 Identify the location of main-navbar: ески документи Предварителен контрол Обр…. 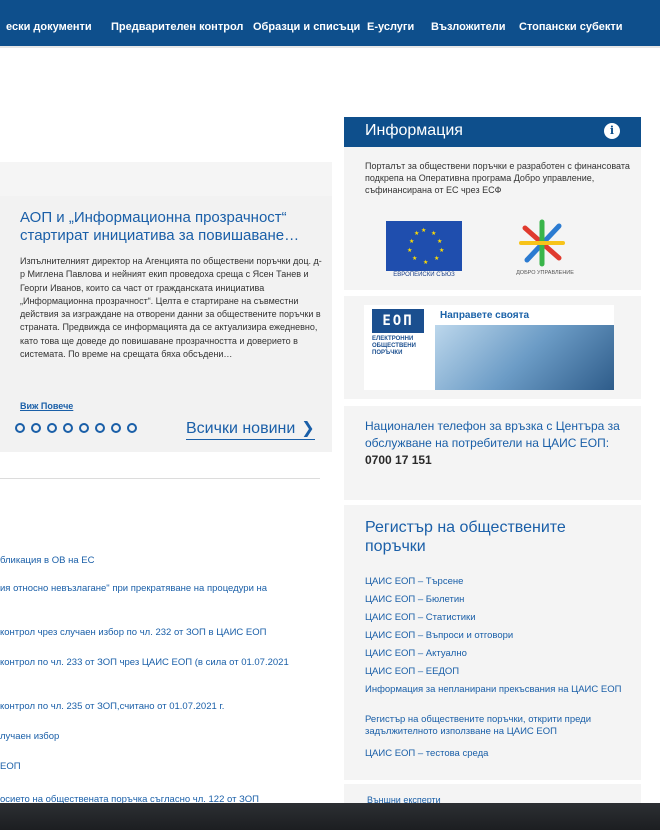
(330, 23).